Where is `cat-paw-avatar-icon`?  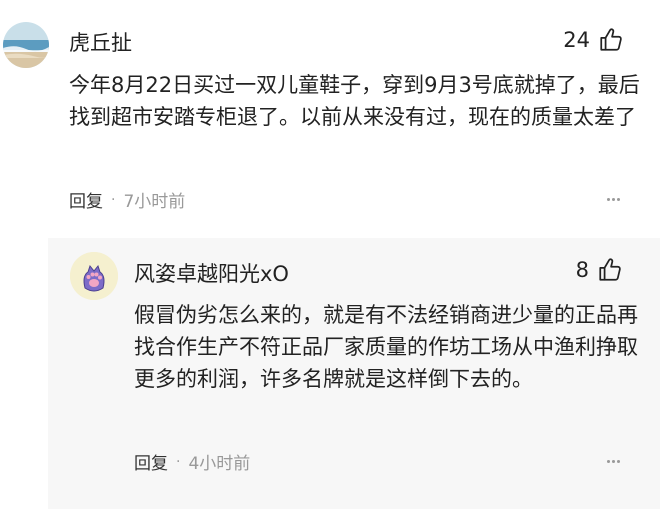 cat-paw-avatar-icon is located at coordinates (94, 276).